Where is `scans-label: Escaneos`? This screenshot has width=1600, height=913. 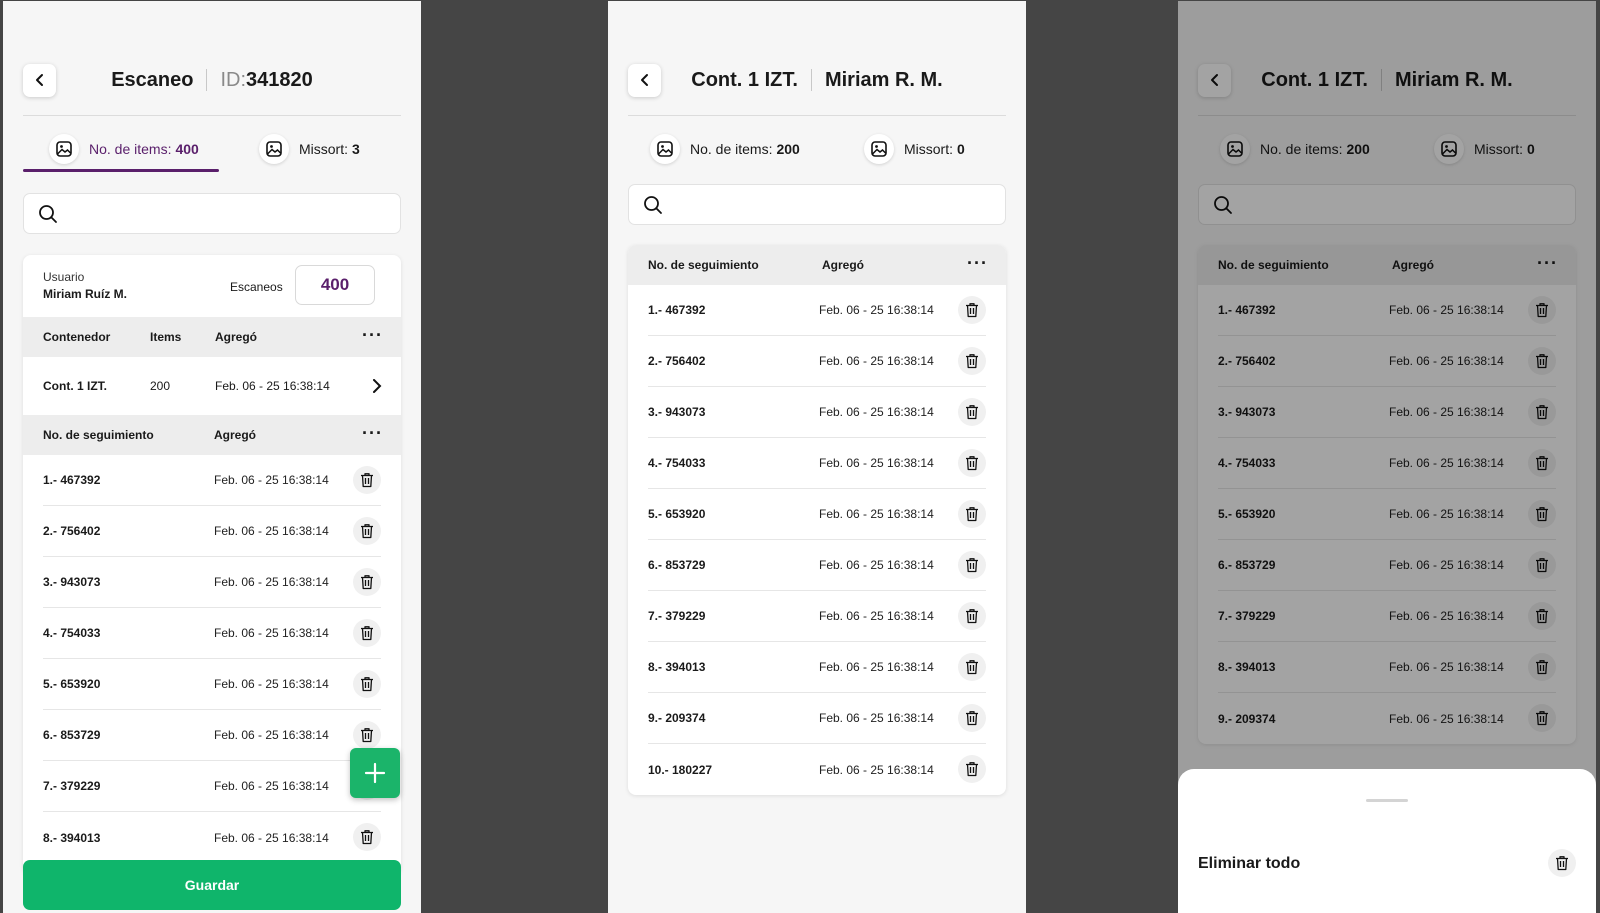 scans-label: Escaneos is located at coordinates (256, 287).